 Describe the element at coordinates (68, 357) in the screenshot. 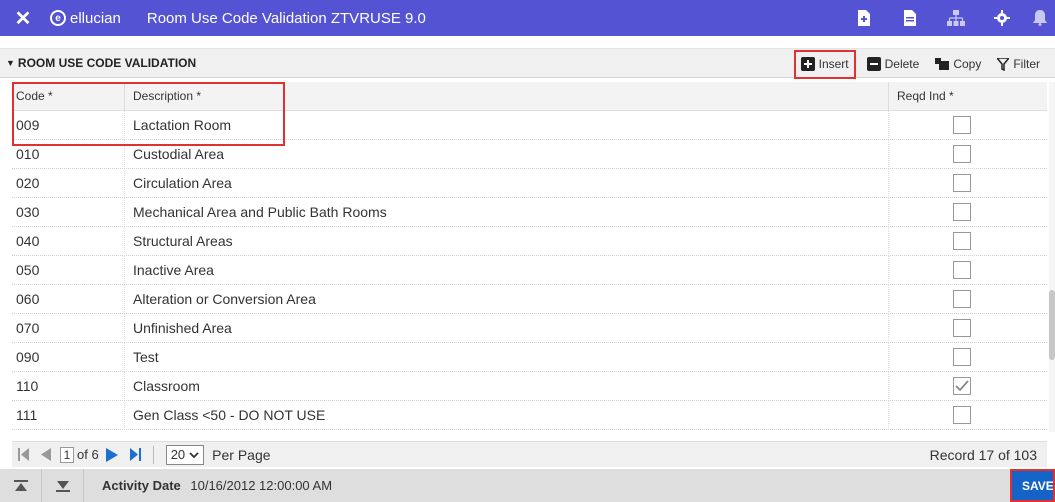

I see `code-cell: 090` at that location.